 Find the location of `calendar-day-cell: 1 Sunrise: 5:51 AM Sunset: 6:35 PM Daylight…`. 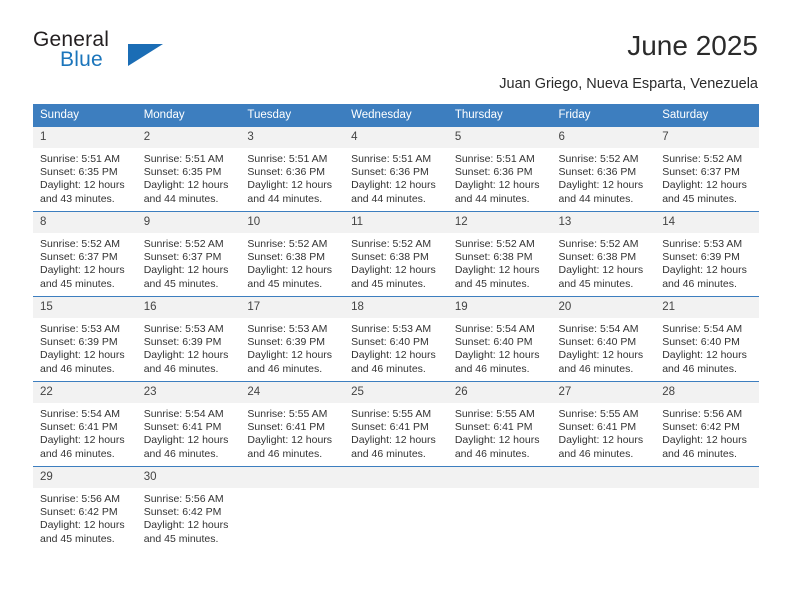

calendar-day-cell: 1 Sunrise: 5:51 AM Sunset: 6:35 PM Daylight… is located at coordinates (85, 169).